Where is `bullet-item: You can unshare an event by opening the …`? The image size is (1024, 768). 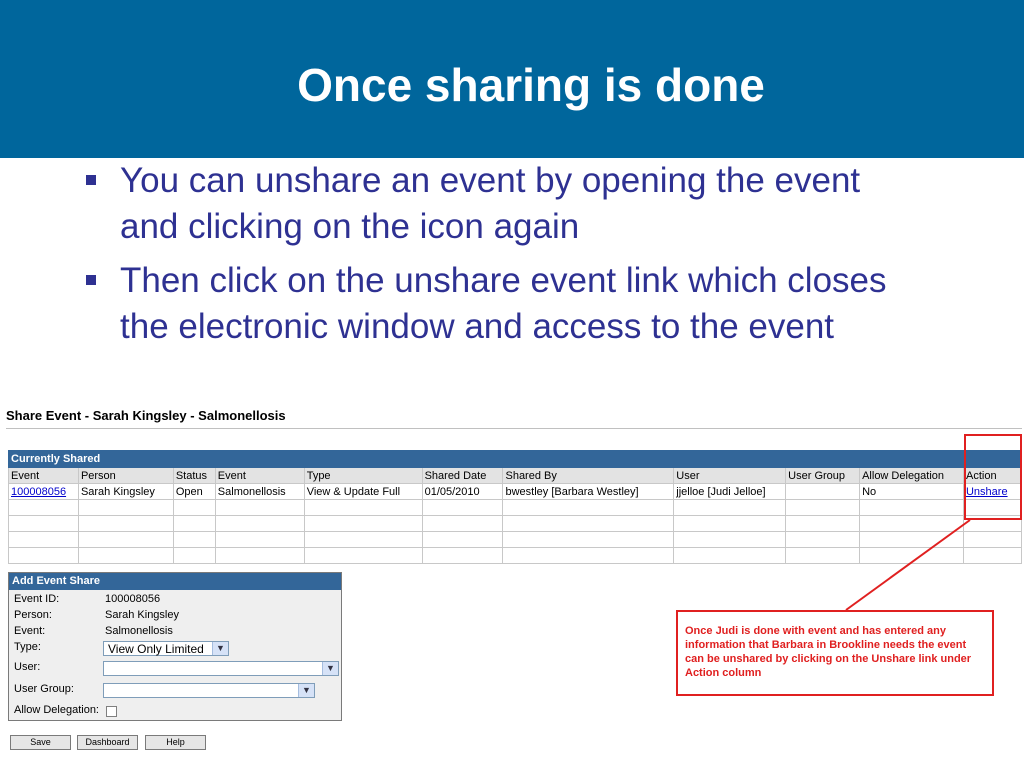
bullet-item: You can unshare an event by opening the … is located at coordinates (504, 204).